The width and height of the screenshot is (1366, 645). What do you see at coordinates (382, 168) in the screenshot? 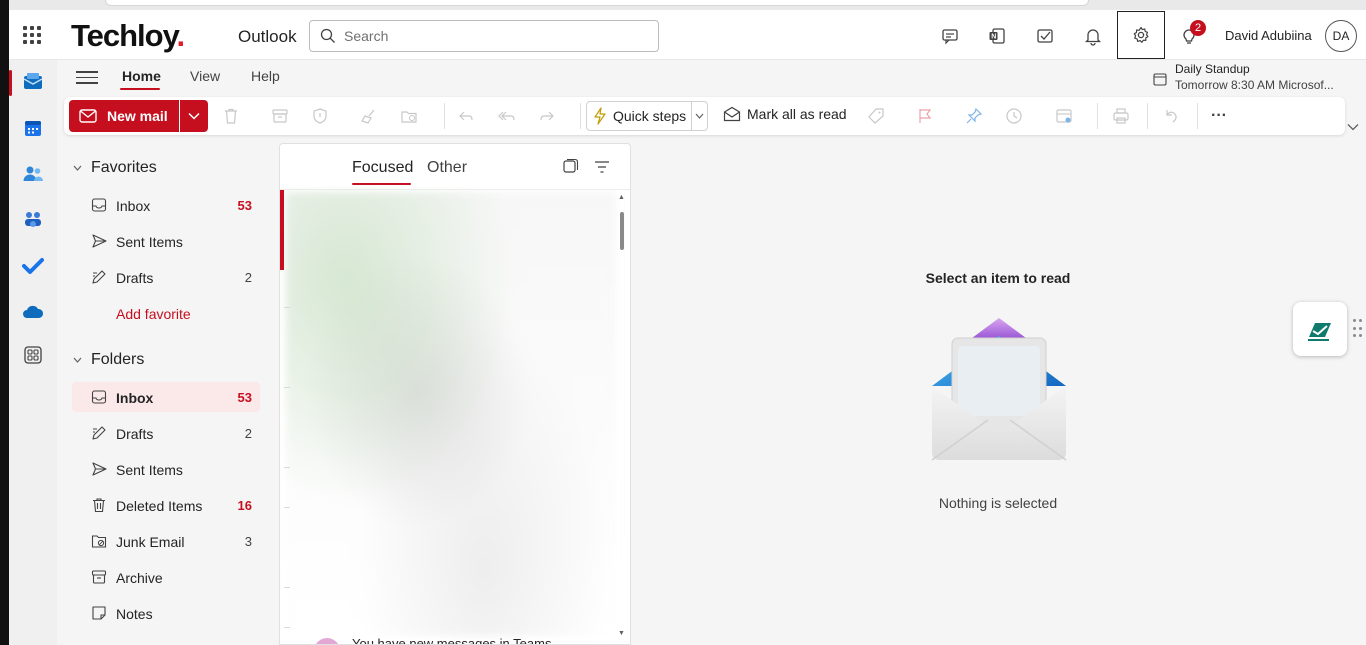
I see `tab-focused: Focused` at bounding box center [382, 168].